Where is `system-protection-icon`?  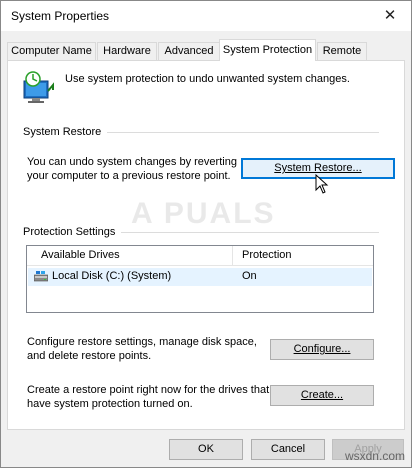
system-protection-icon is located at coordinates (38, 87).